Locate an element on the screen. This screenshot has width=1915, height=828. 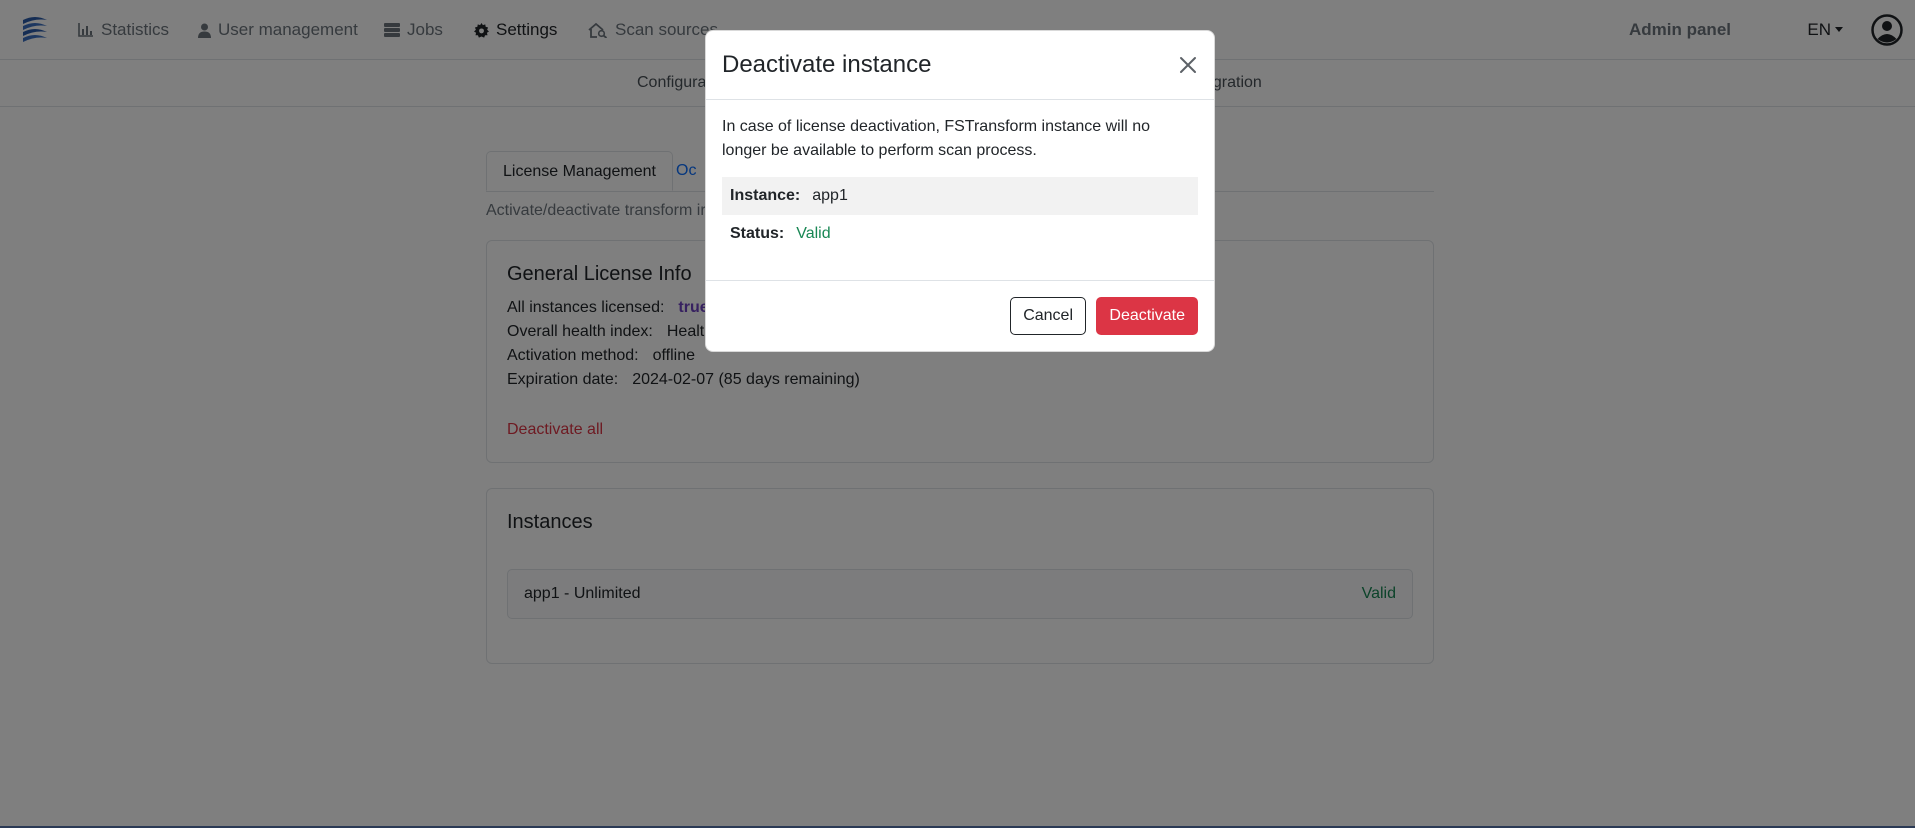
modal-title: Deactivate instance is located at coordinates (827, 64).